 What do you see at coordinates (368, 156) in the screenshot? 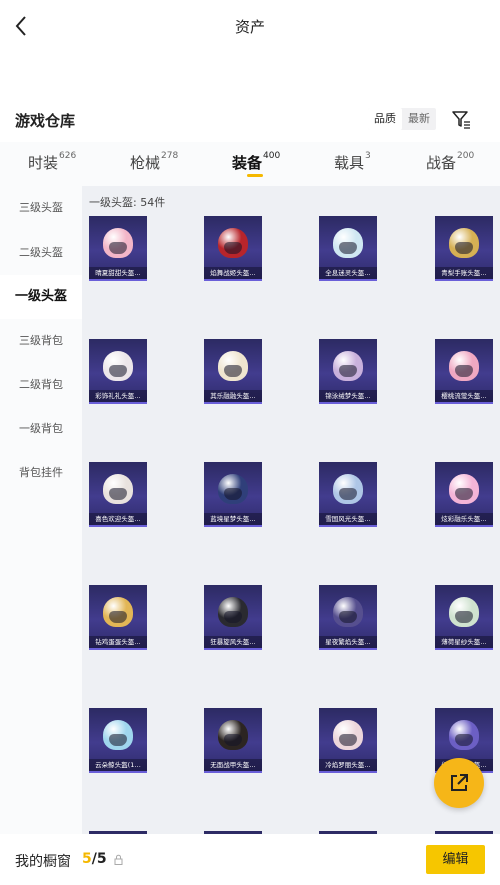
I see `tab-count: 3` at bounding box center [368, 156].